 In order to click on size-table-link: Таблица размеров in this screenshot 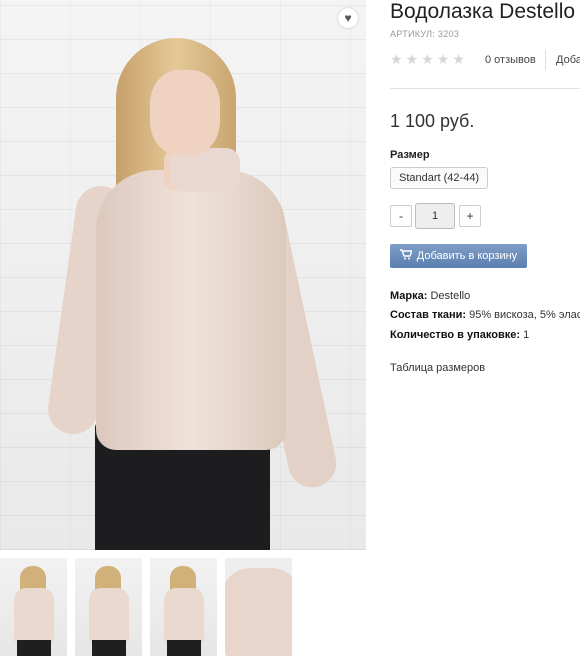, I will do `click(437, 368)`.